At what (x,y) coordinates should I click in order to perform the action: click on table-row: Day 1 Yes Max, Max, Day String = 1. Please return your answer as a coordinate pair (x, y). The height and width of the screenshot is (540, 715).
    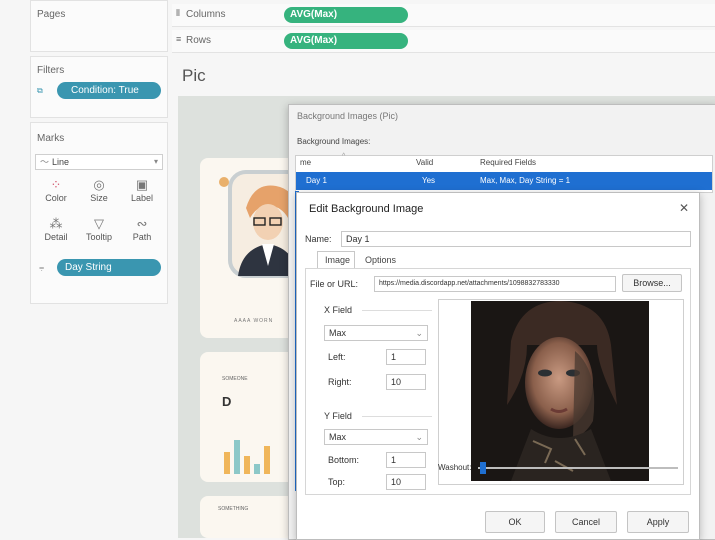
    Looking at the image, I should click on (504, 181).